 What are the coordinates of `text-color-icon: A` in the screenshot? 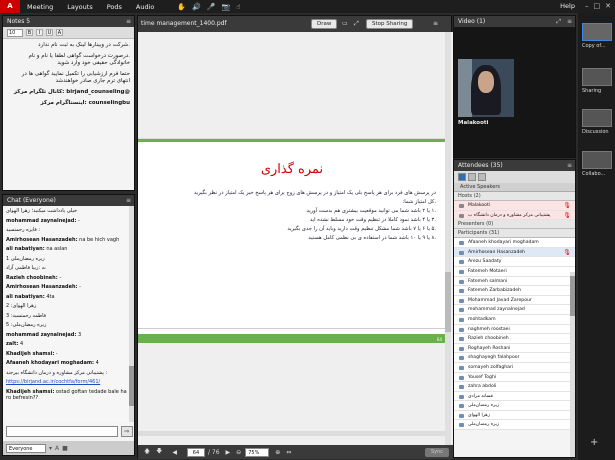 It's located at (59, 32).